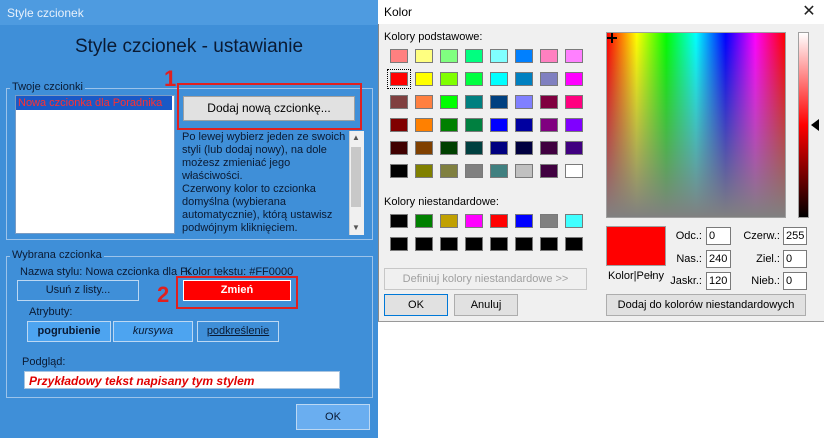 Image resolution: width=824 pixels, height=438 pixels. I want to click on color-dialog-titlebar, so click(601, 12).